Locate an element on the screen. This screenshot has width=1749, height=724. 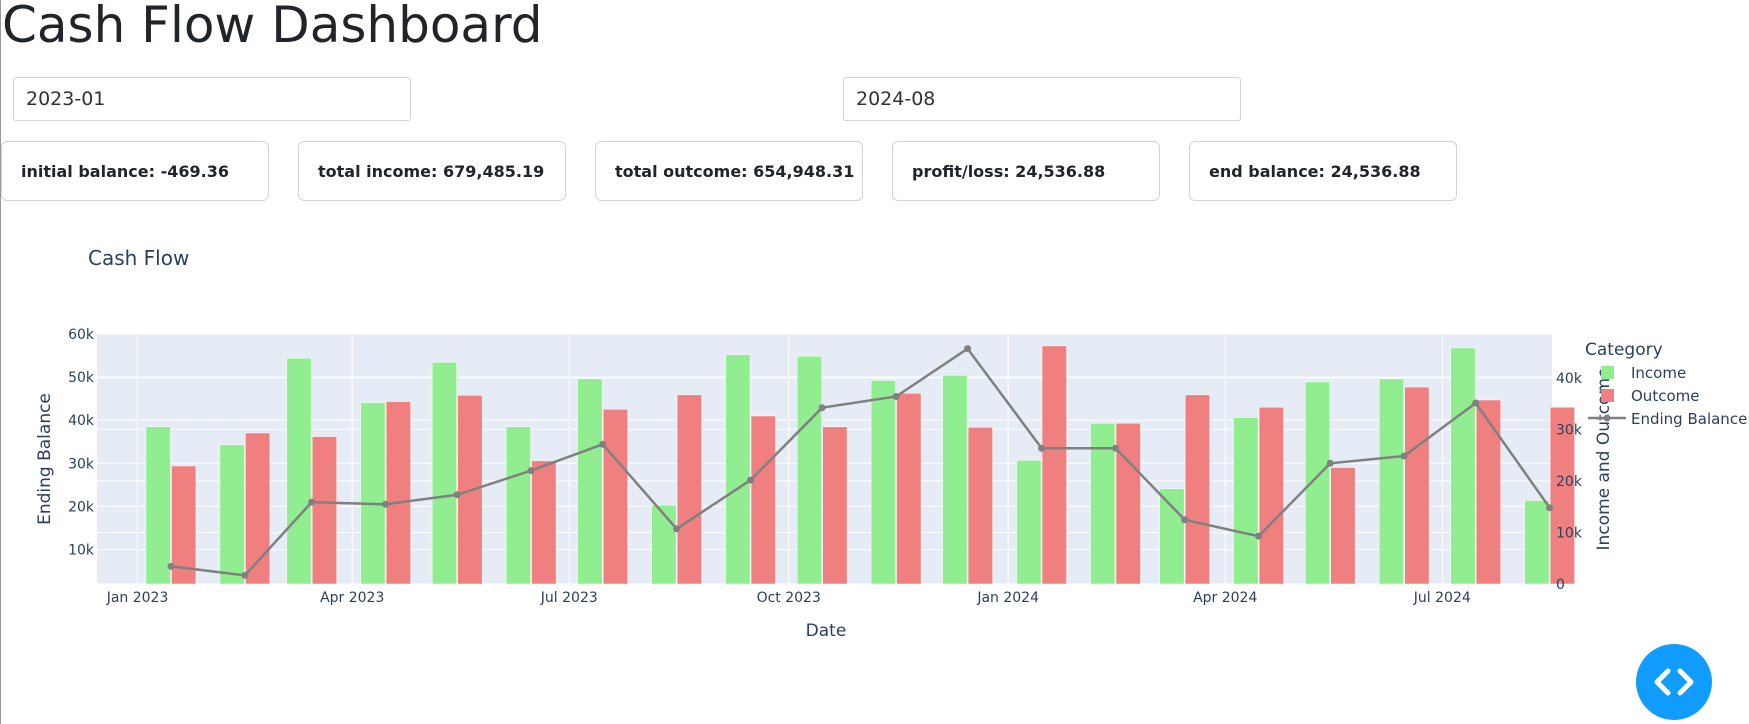
legend-balance-label: Ending Balance is located at coordinates (1689, 419).